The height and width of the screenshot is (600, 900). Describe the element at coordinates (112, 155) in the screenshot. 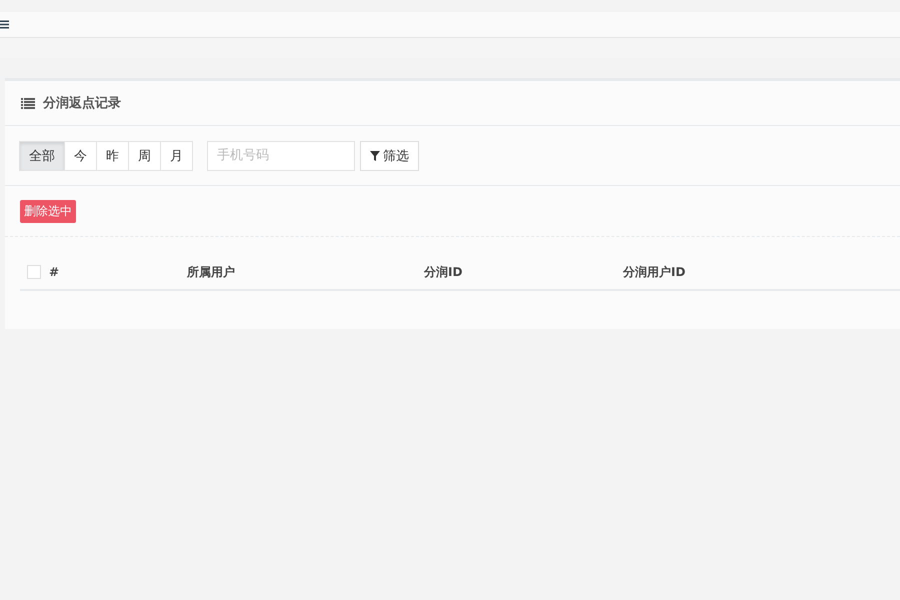

I see `date-tab: 昨` at that location.